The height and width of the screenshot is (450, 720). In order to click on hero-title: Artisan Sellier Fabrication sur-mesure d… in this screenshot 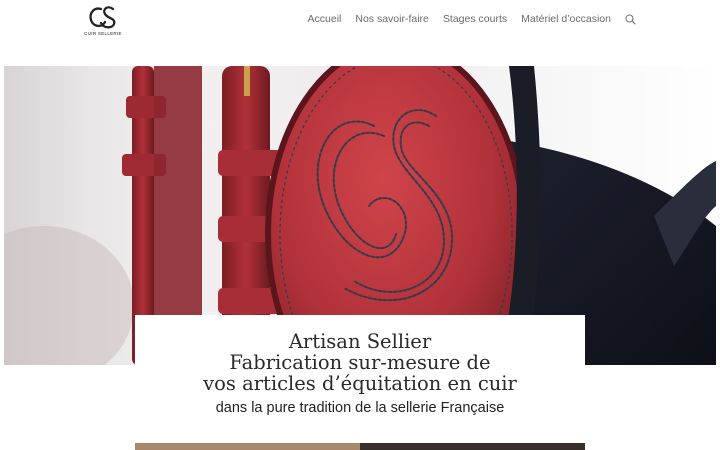, I will do `click(360, 354)`.